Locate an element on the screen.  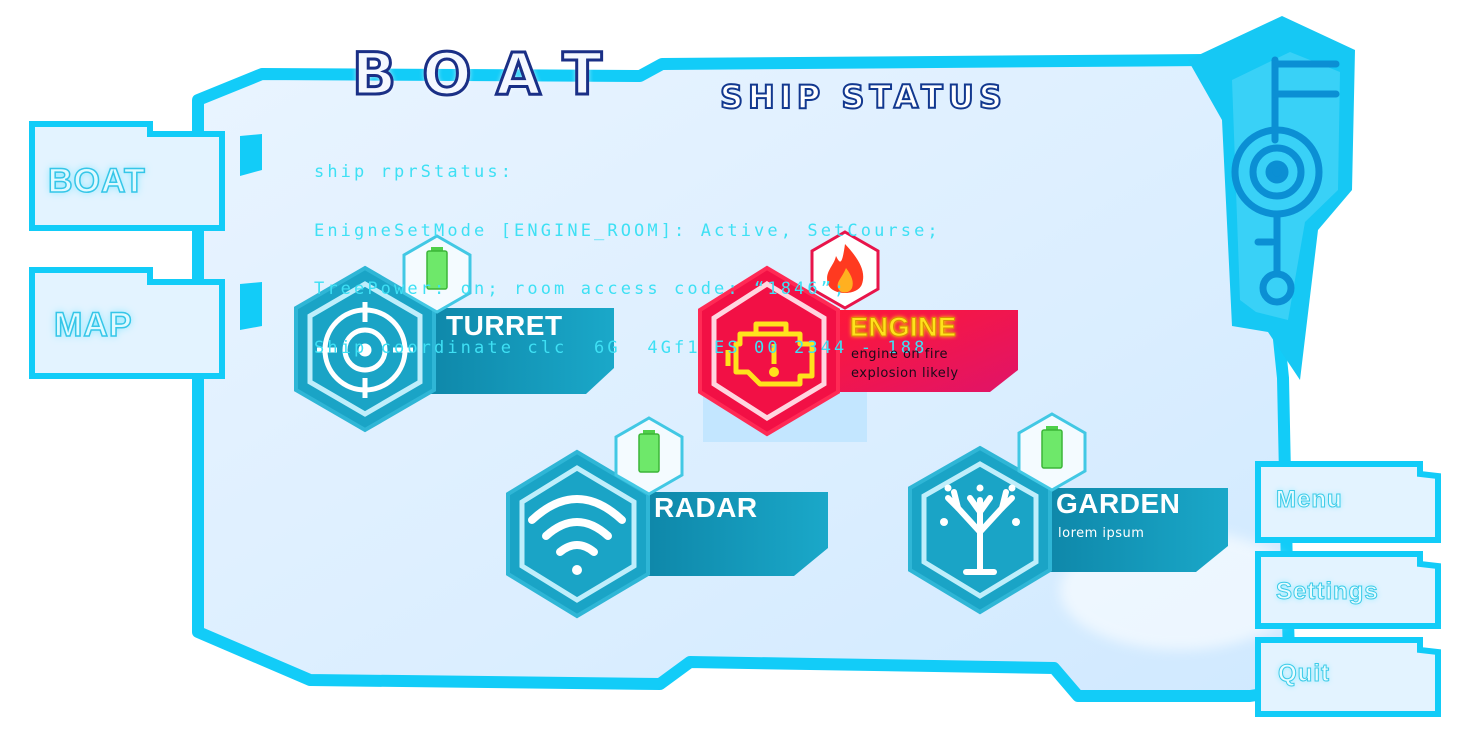
settings-button-label: Settings is located at coordinates (1327, 592).